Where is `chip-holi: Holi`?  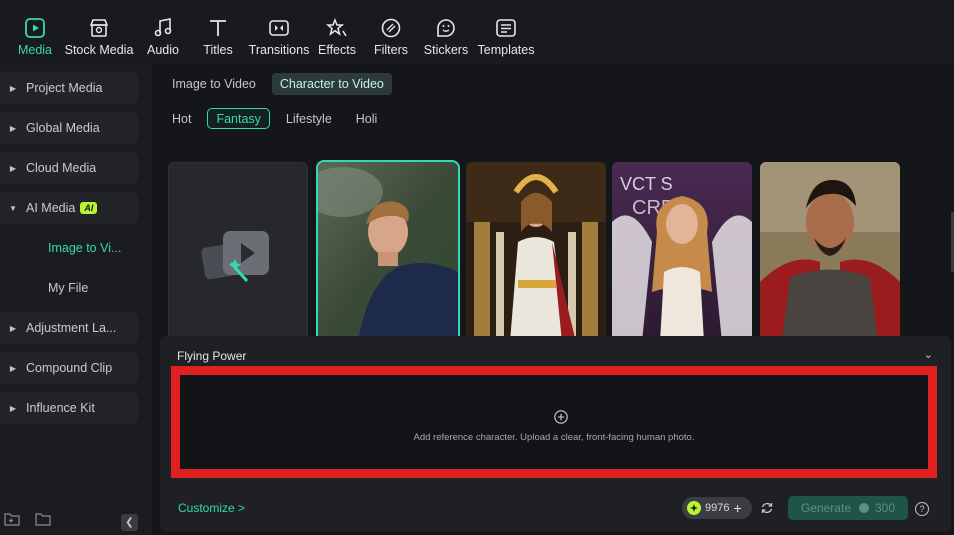
chip-holi: Holi is located at coordinates (367, 118).